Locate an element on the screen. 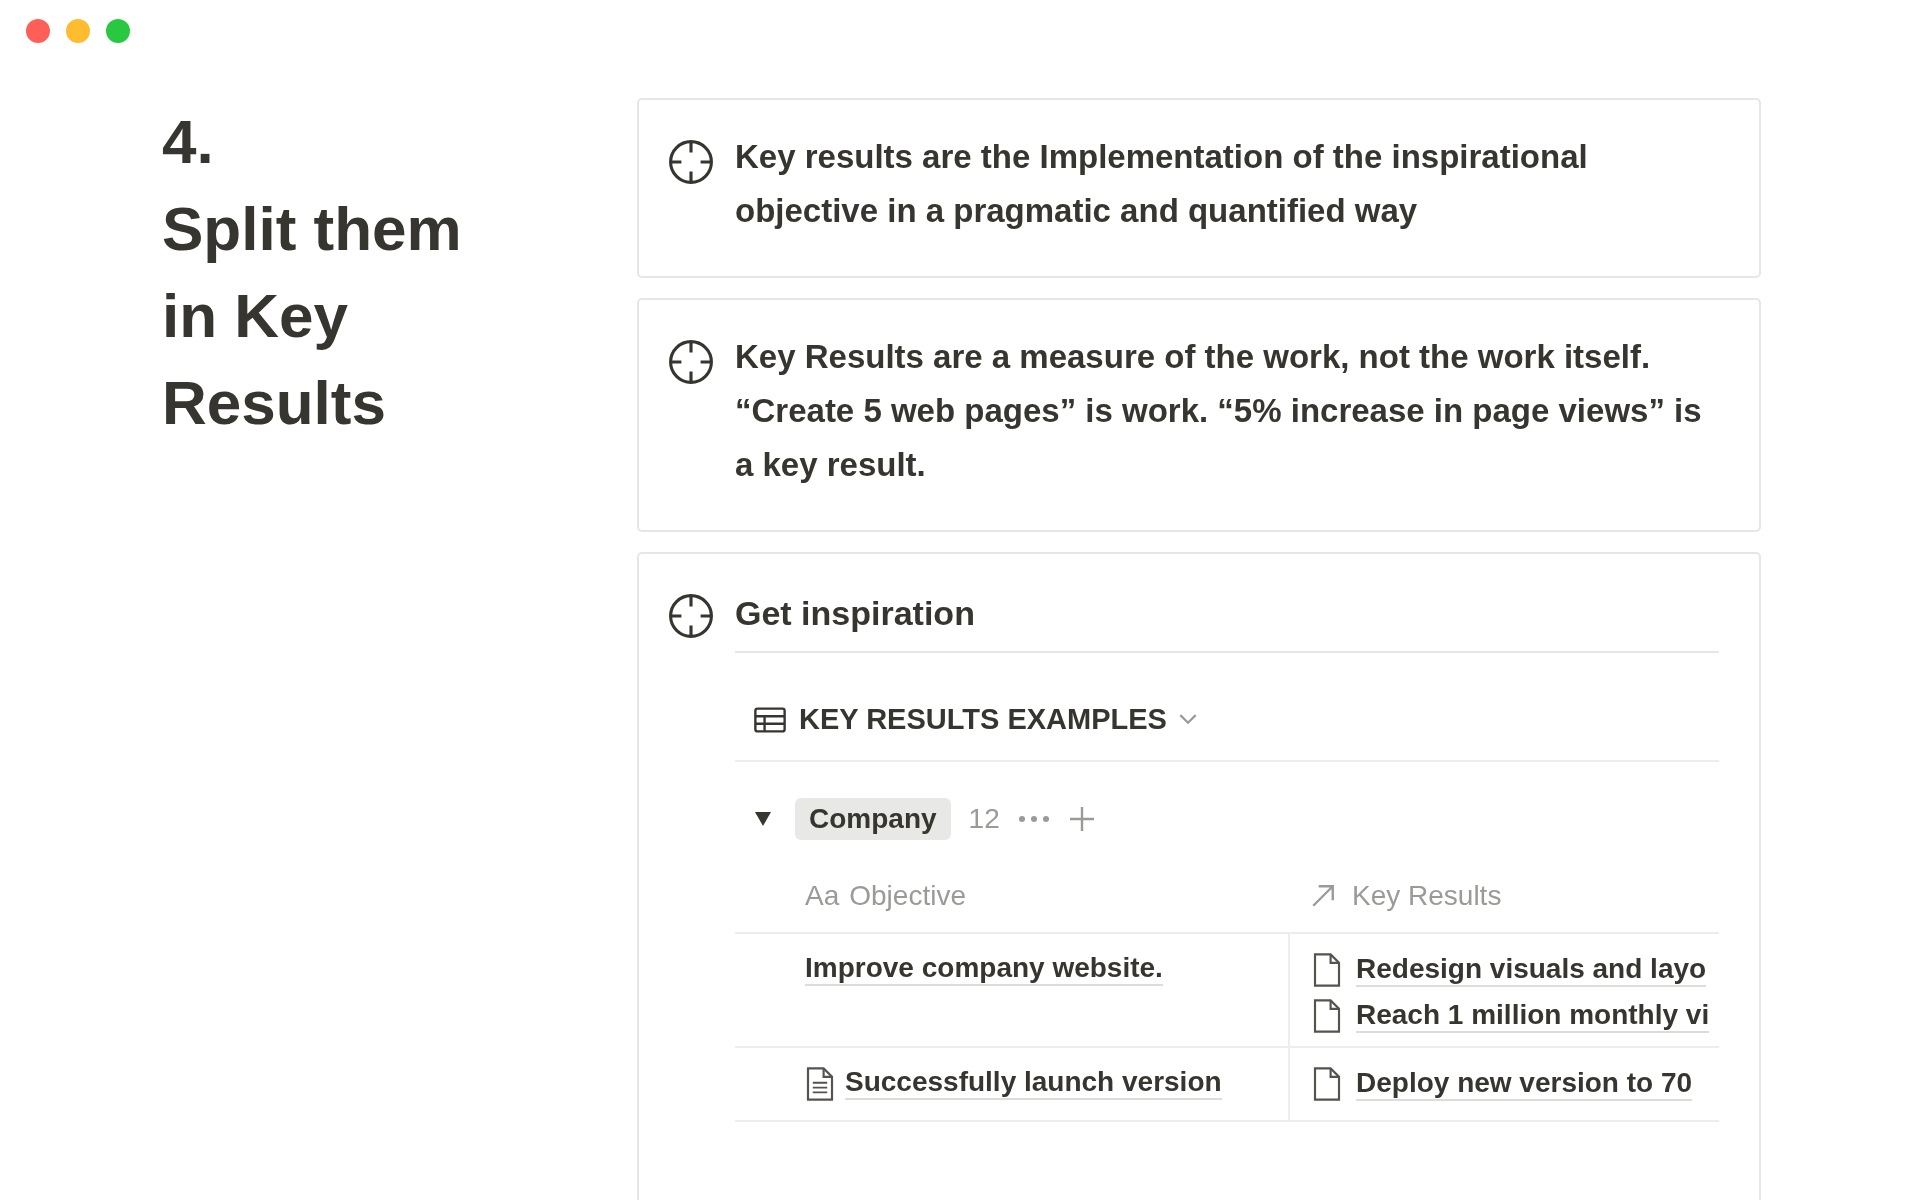 The height and width of the screenshot is (1200, 1920). arrow-icon is located at coordinates (1323, 896).